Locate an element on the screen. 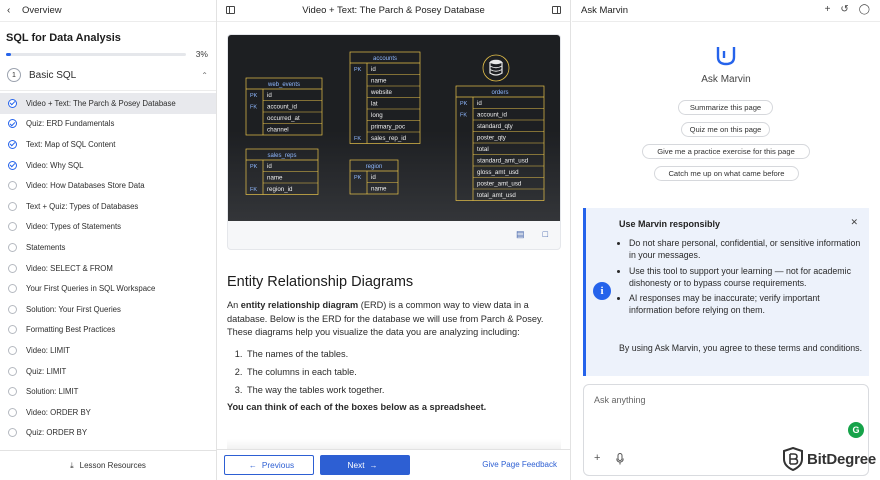 This screenshot has width=880, height=480. sidebar-lesson-item: Video: How Databases Store Data is located at coordinates (108, 185).